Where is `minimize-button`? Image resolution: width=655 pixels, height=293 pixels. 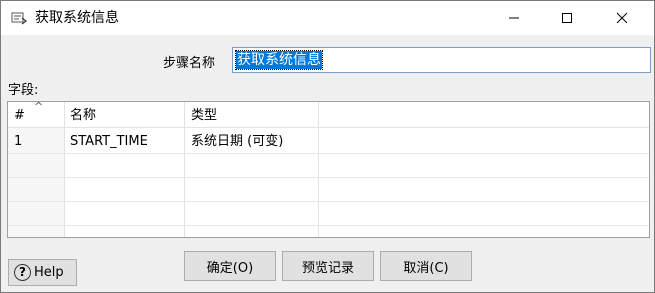
minimize-button is located at coordinates (514, 18).